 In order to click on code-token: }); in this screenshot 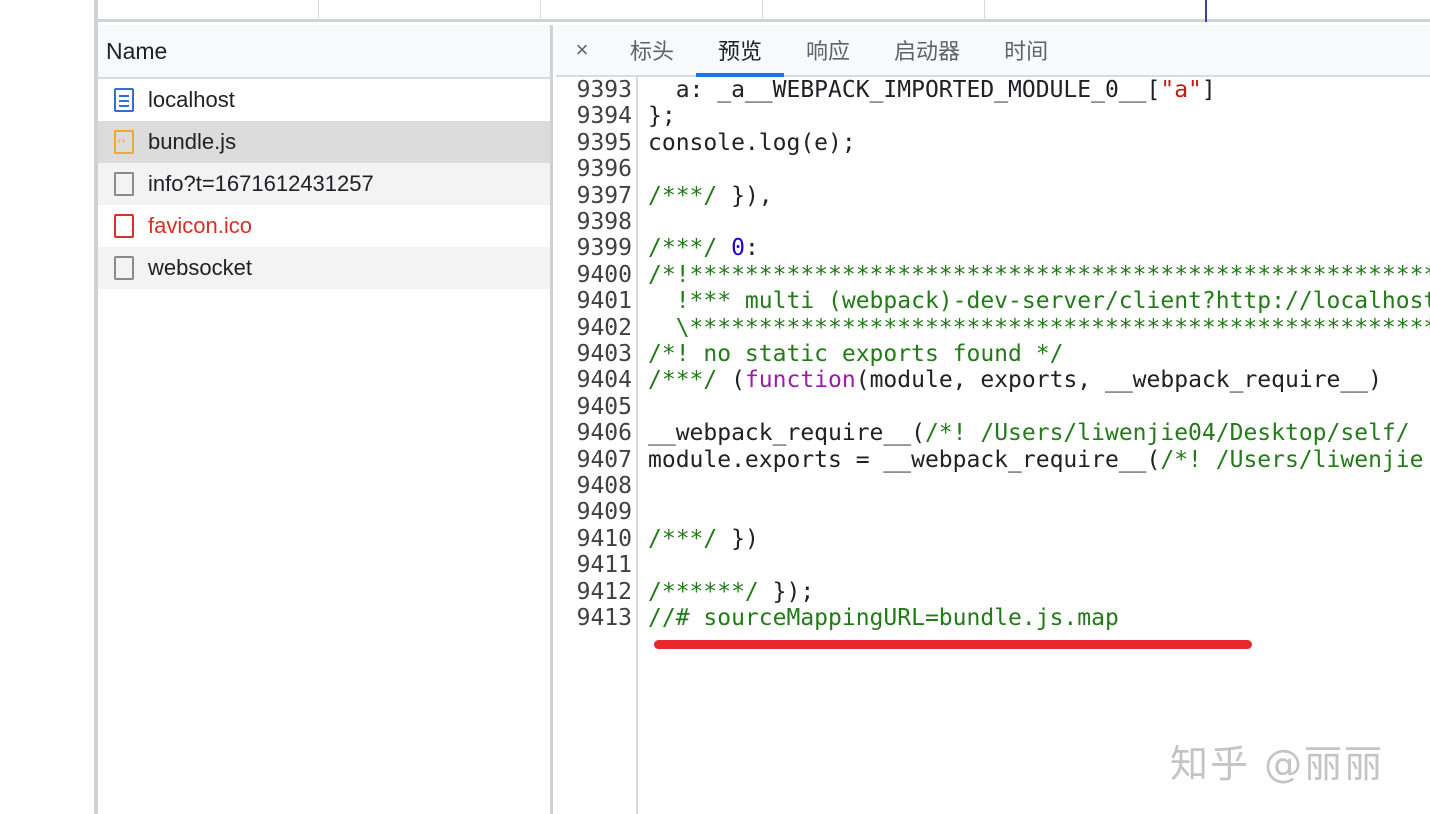, I will do `click(786, 591)`.